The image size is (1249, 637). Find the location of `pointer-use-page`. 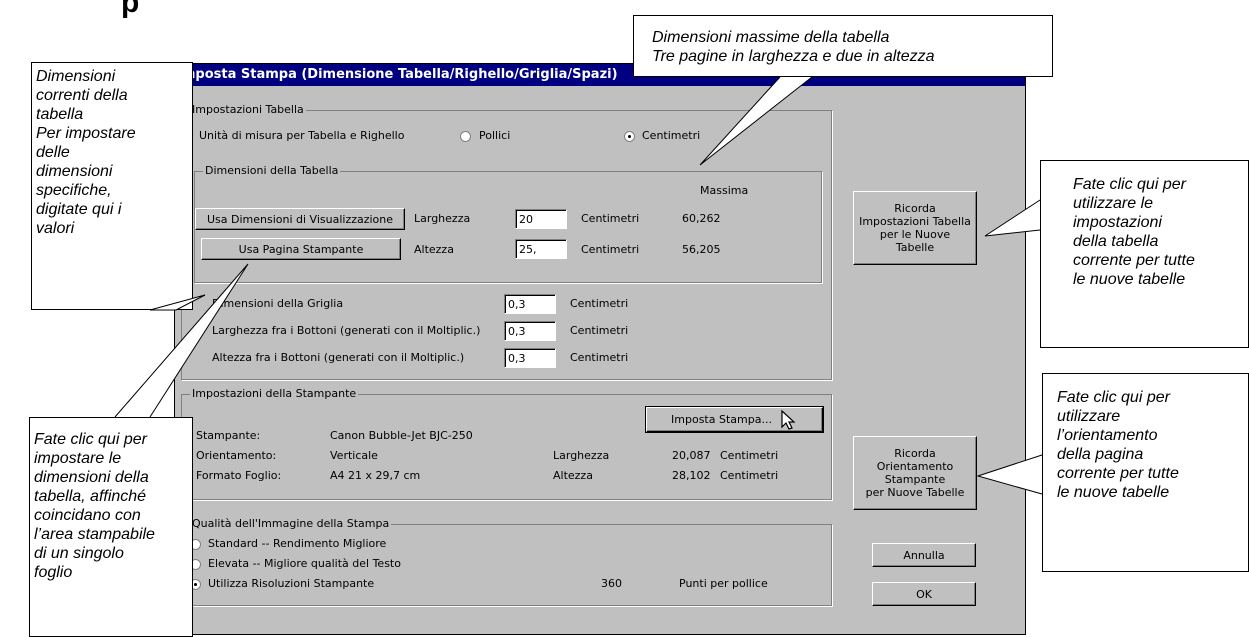

pointer-use-page is located at coordinates (181, 340).